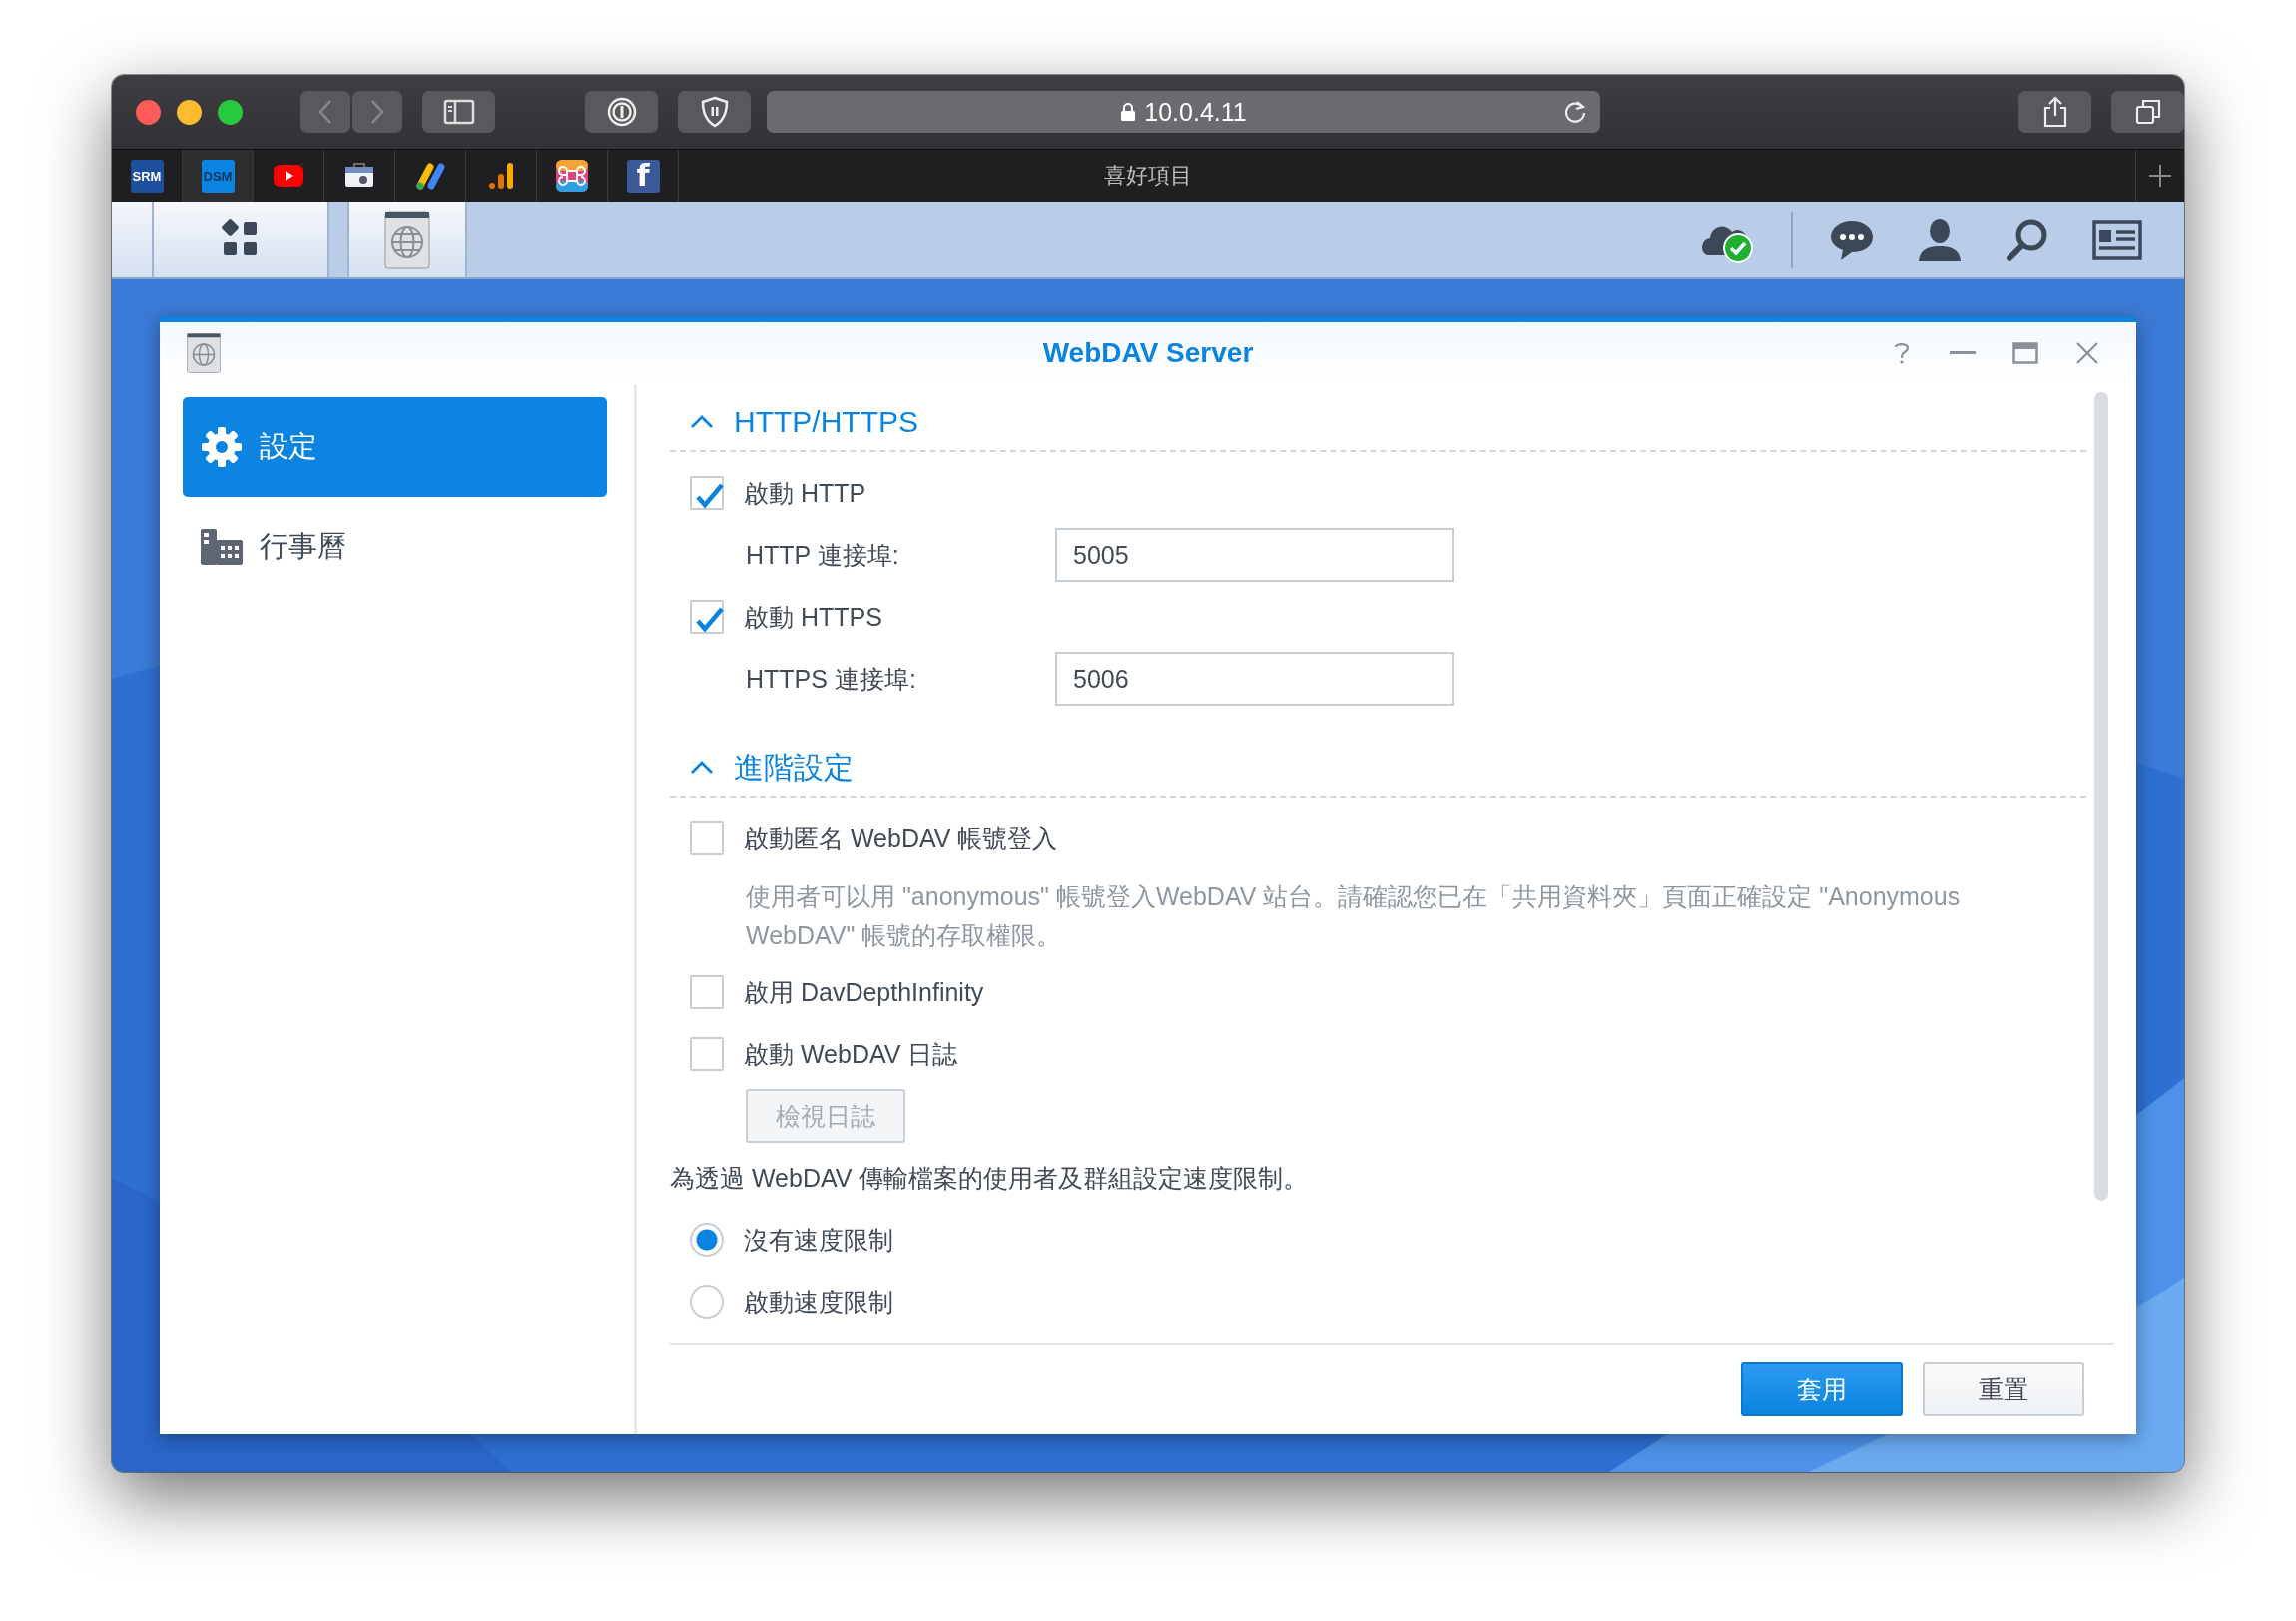 This screenshot has width=2296, height=1621. What do you see at coordinates (2117, 240) in the screenshot?
I see `id-card-icon` at bounding box center [2117, 240].